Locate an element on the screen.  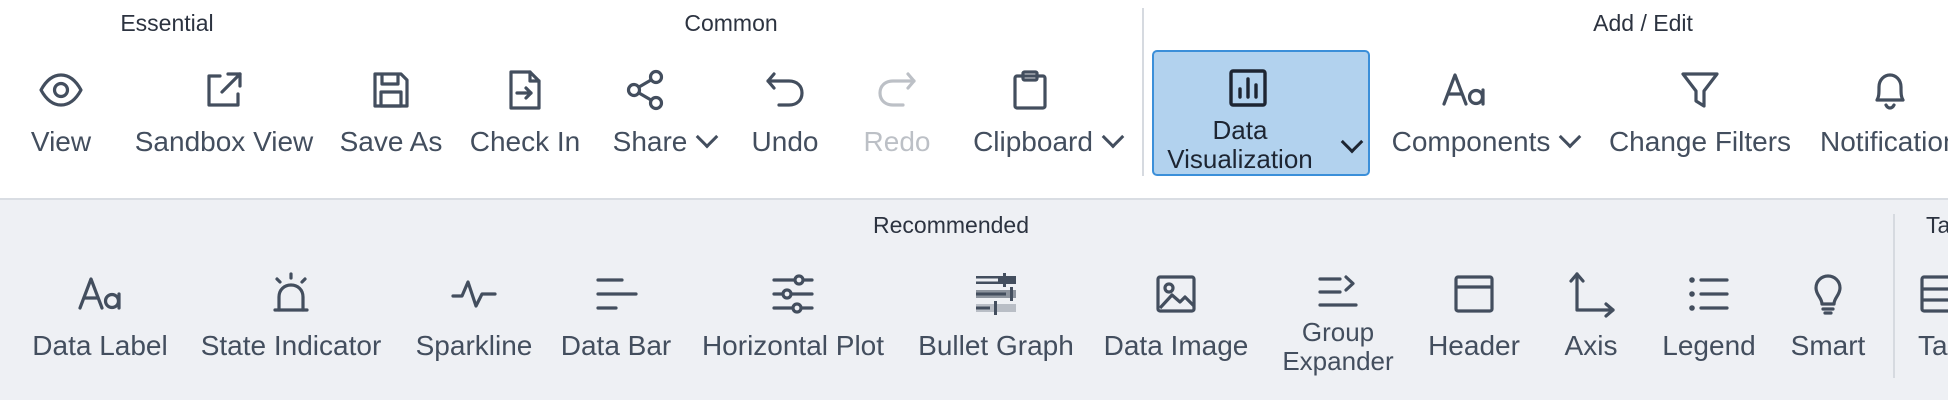
group-expander-button: Group Expander is located at coordinates (1338, 320).